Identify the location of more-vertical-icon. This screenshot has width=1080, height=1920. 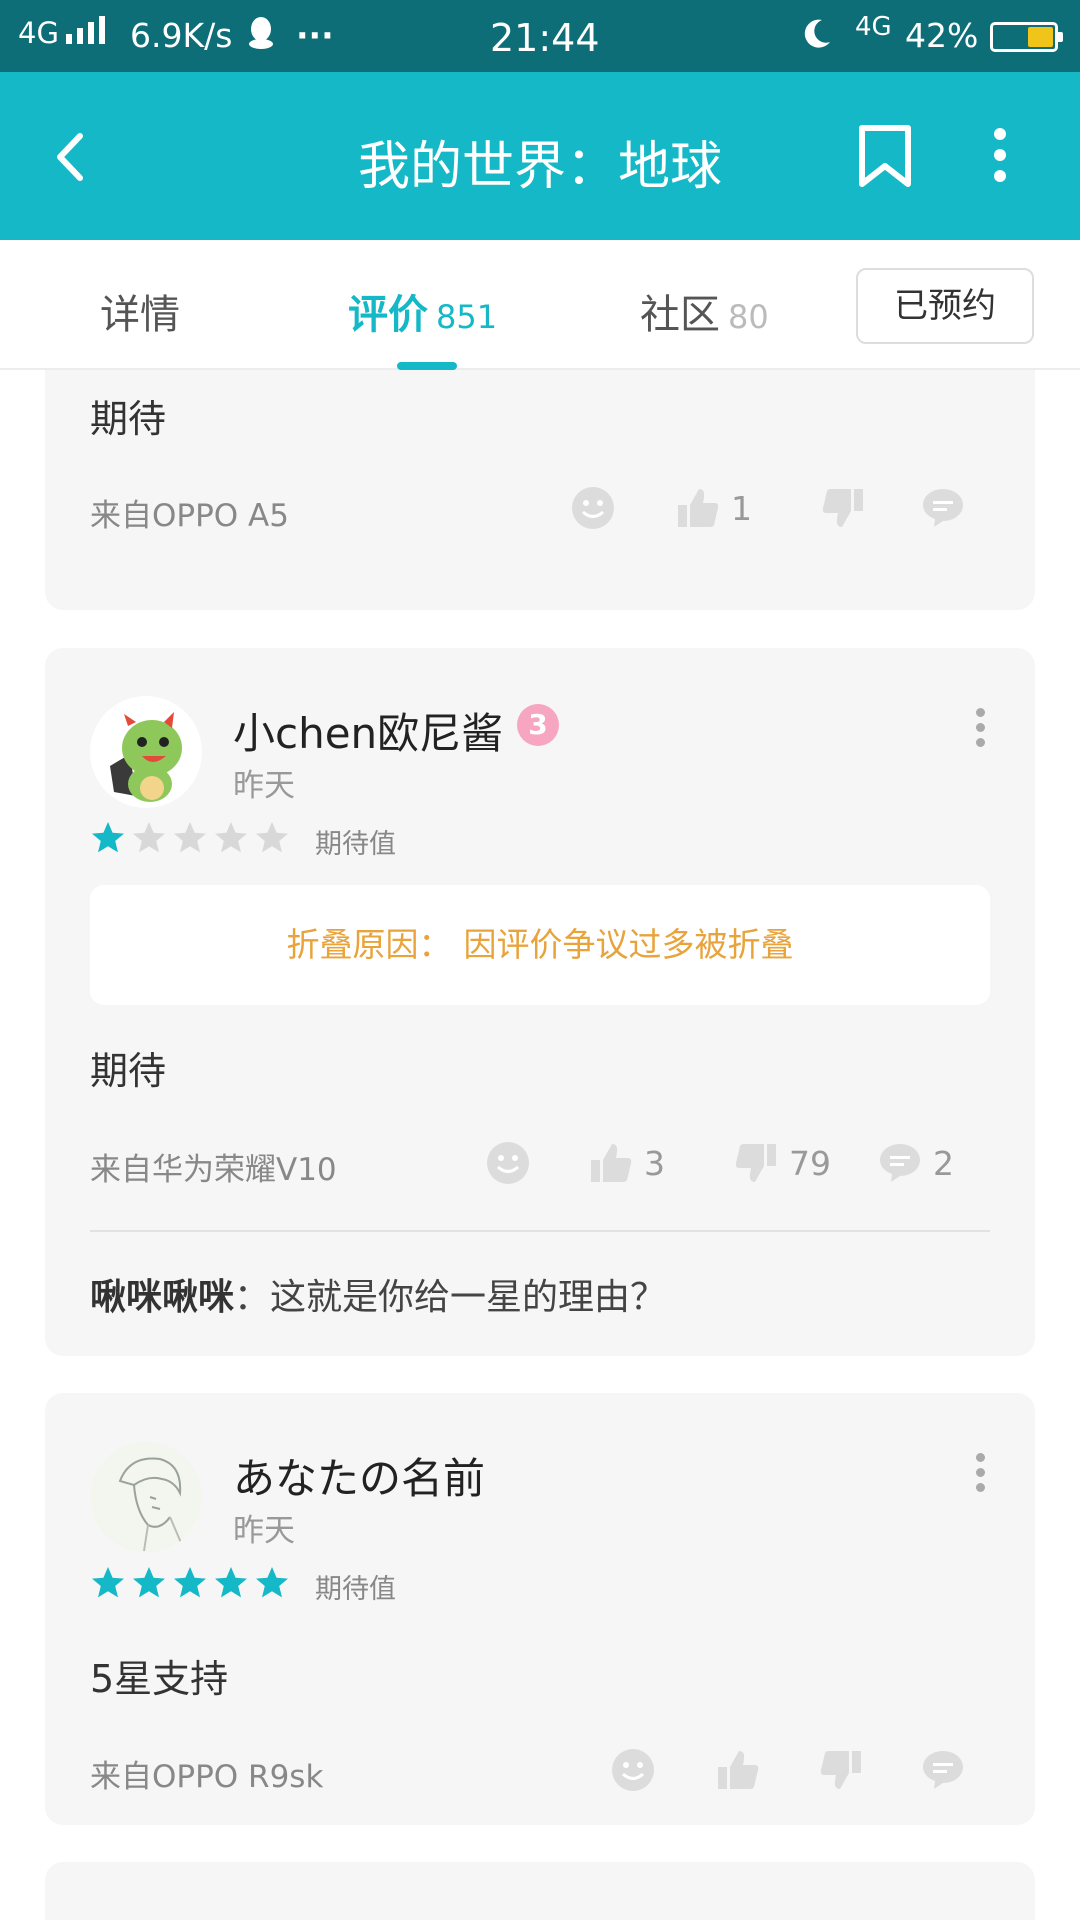
(1000, 155).